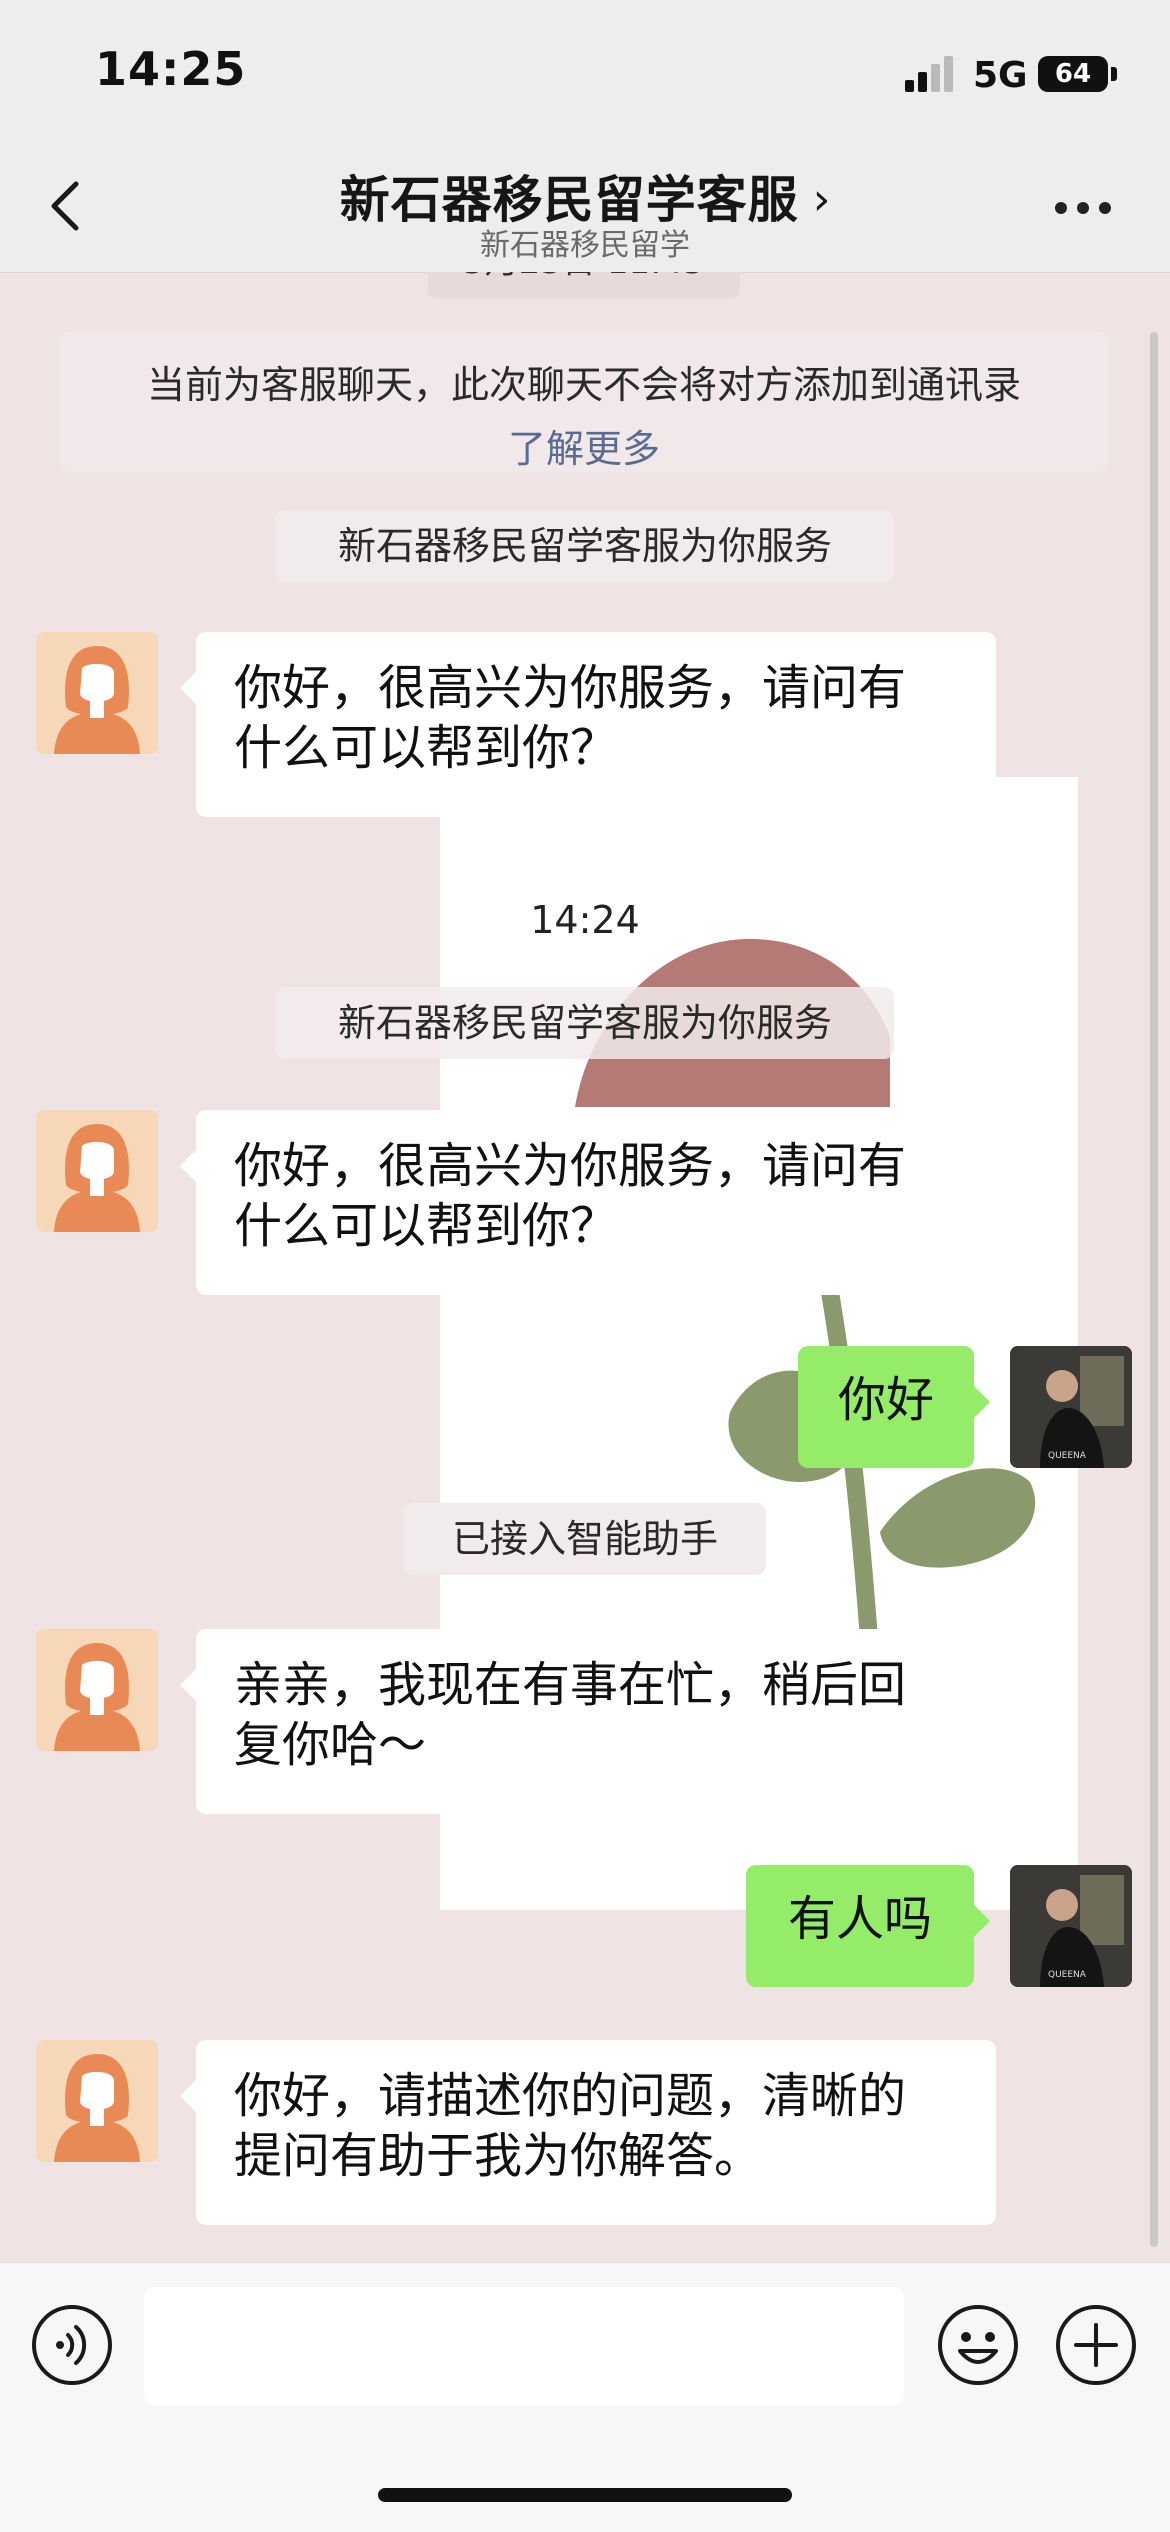 This screenshot has width=1170, height=2532. What do you see at coordinates (821, 199) in the screenshot?
I see `chevron-right-icon: ›` at bounding box center [821, 199].